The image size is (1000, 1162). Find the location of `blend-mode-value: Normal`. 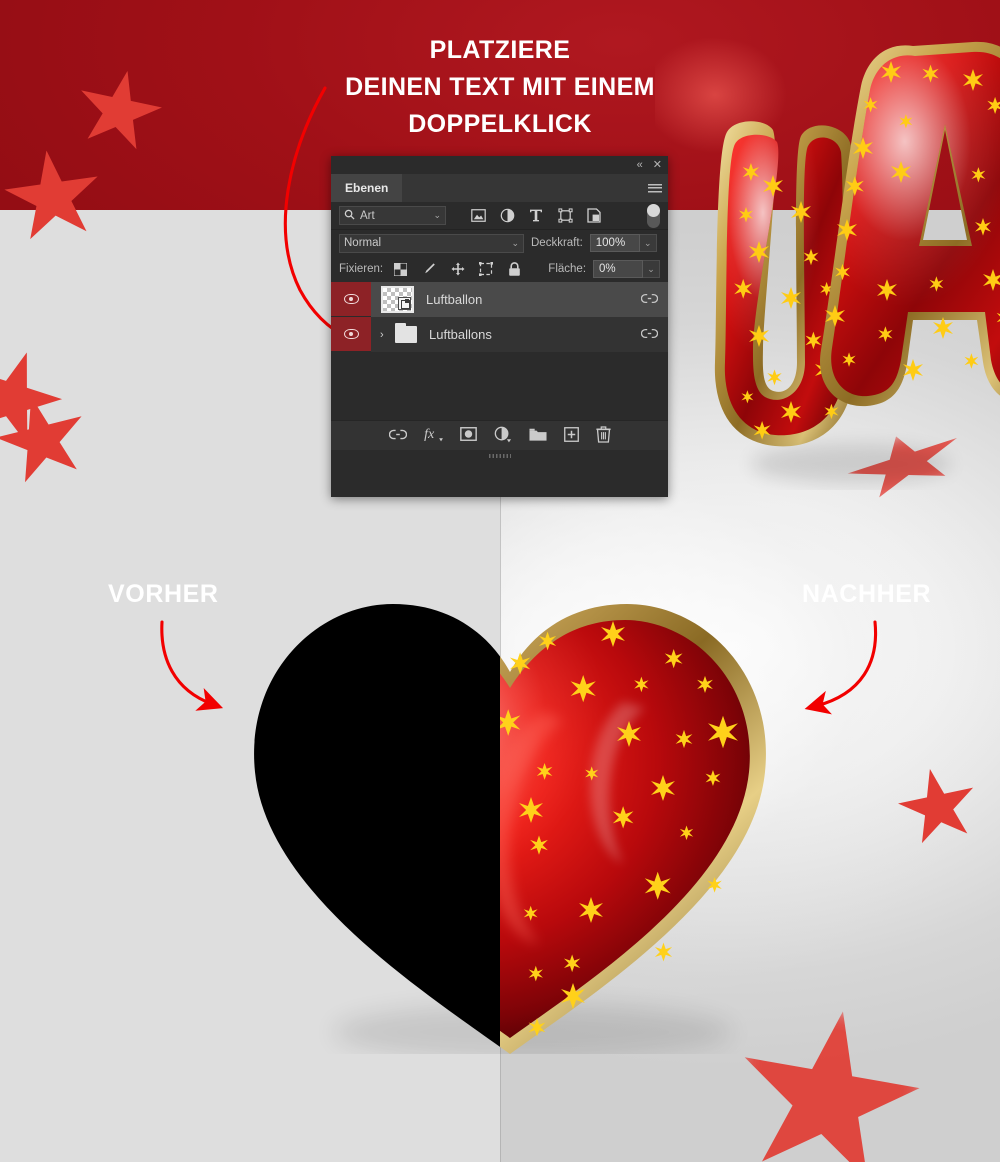

blend-mode-value: Normal is located at coordinates (363, 243).